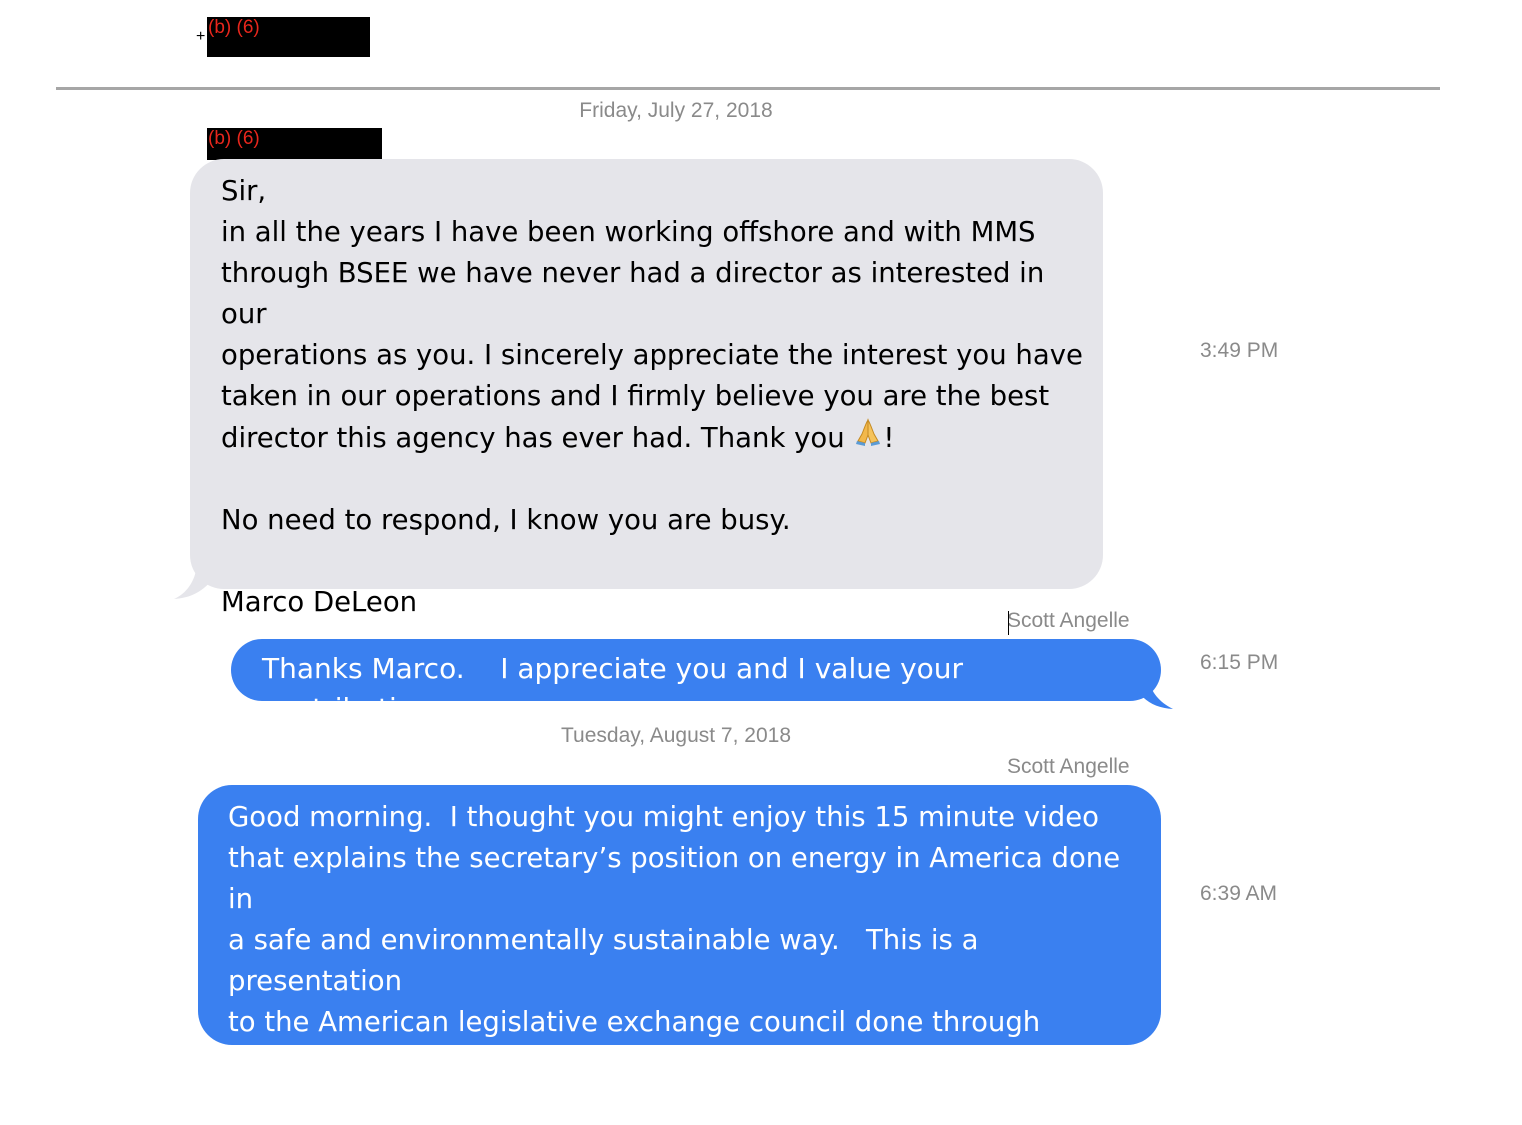  What do you see at coordinates (1239, 350) in the screenshot?
I see `message-timestamp: 3:49 PM` at bounding box center [1239, 350].